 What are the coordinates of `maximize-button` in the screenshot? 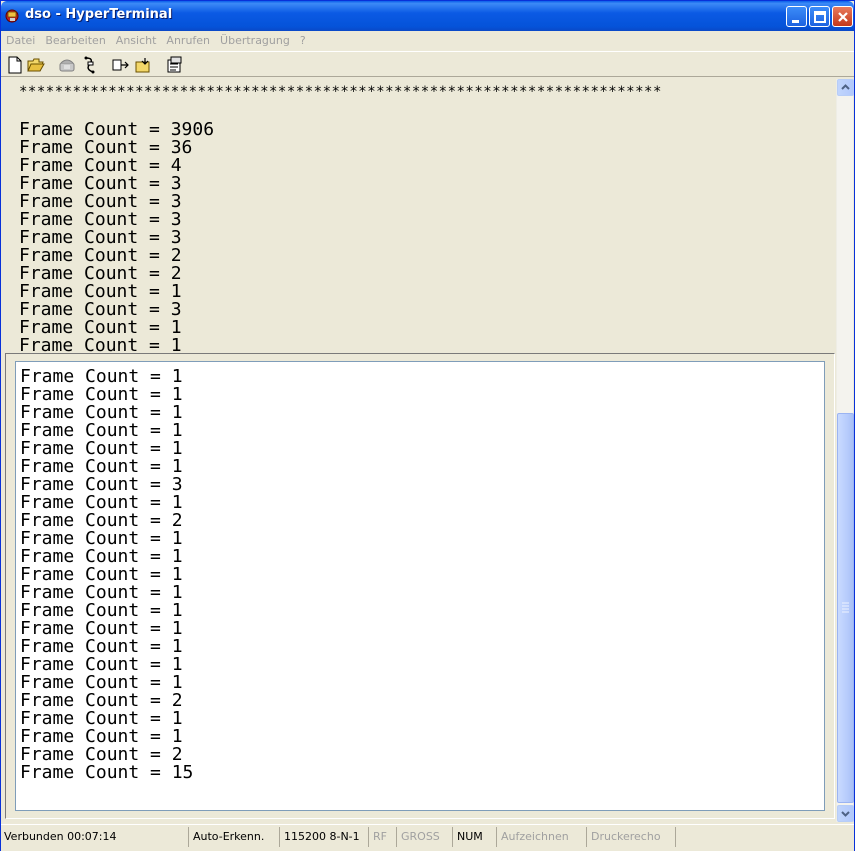 It's located at (819, 16).